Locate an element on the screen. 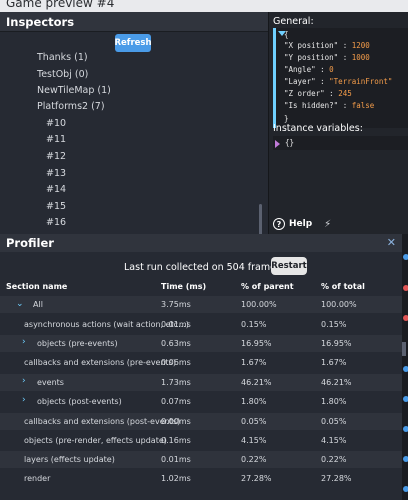 The image size is (408, 500). parent-pct-cell: 1.80% is located at coordinates (254, 401).